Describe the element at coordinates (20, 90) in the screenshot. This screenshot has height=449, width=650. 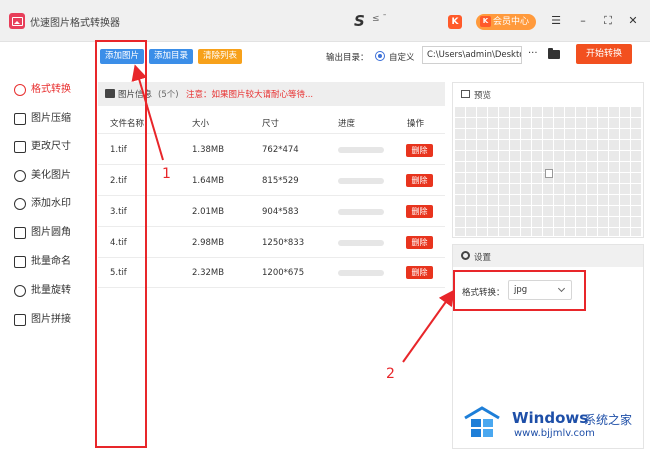
I see `convert-icon` at that location.